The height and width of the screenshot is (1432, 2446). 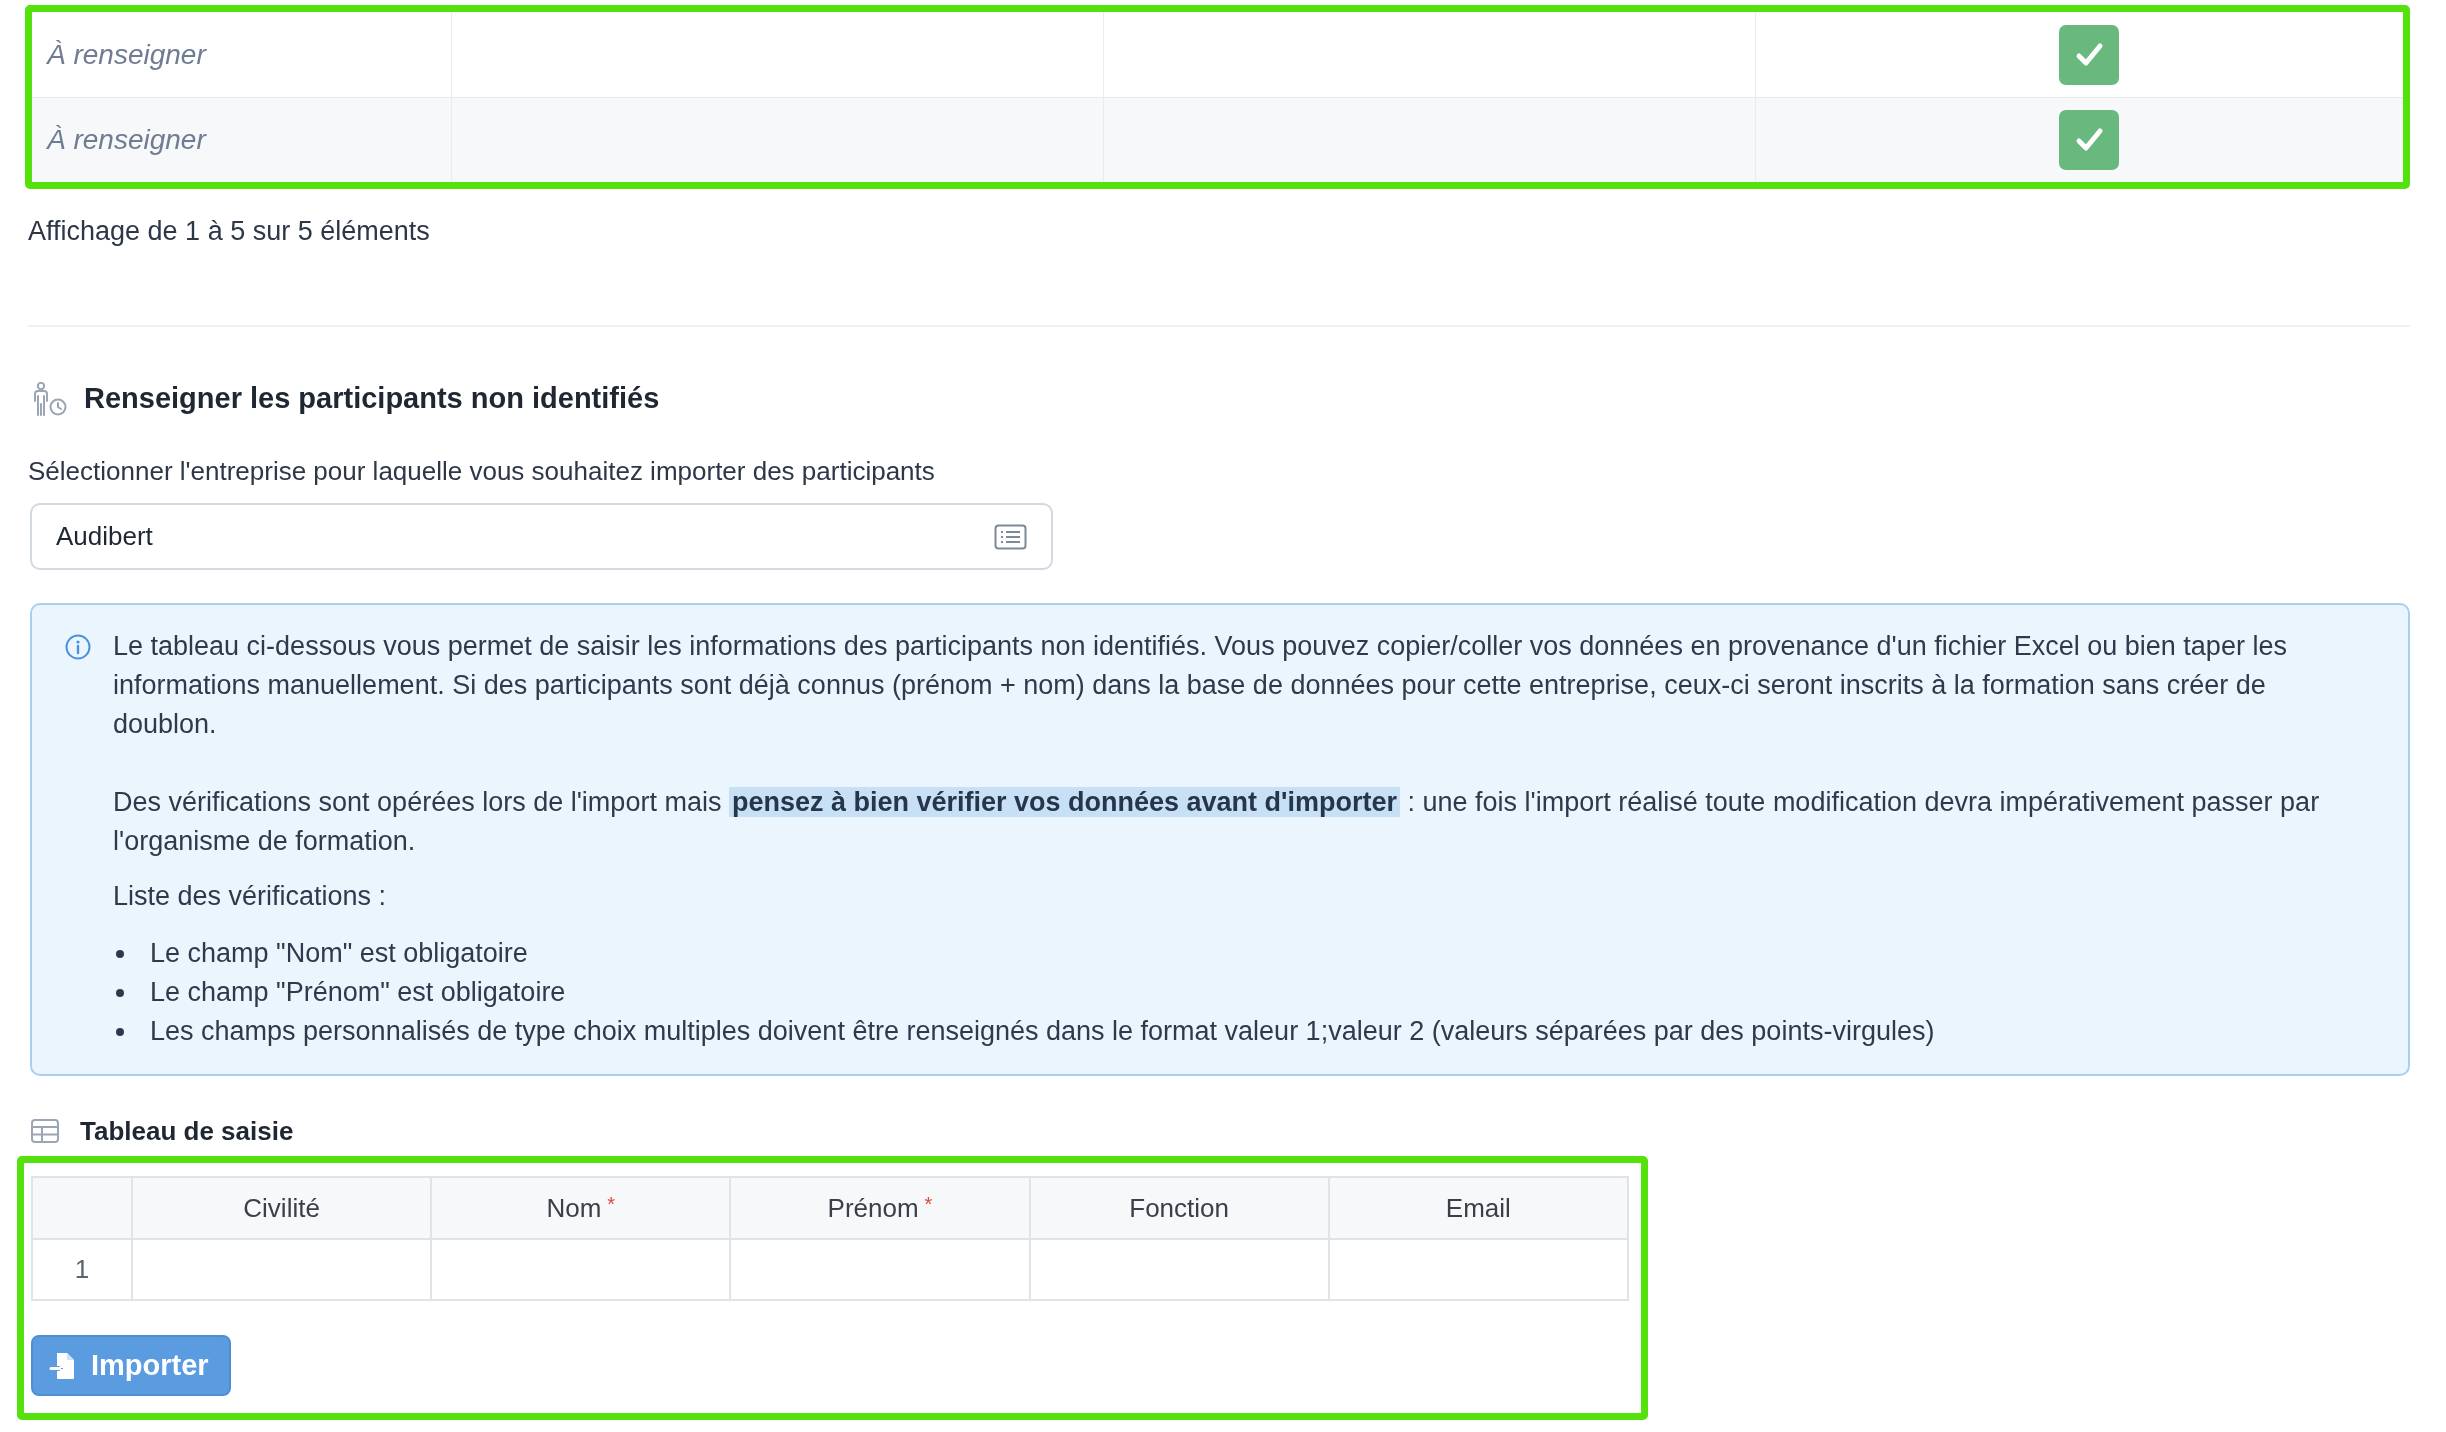 I want to click on list-title: Liste des vérifications :, so click(x=250, y=896).